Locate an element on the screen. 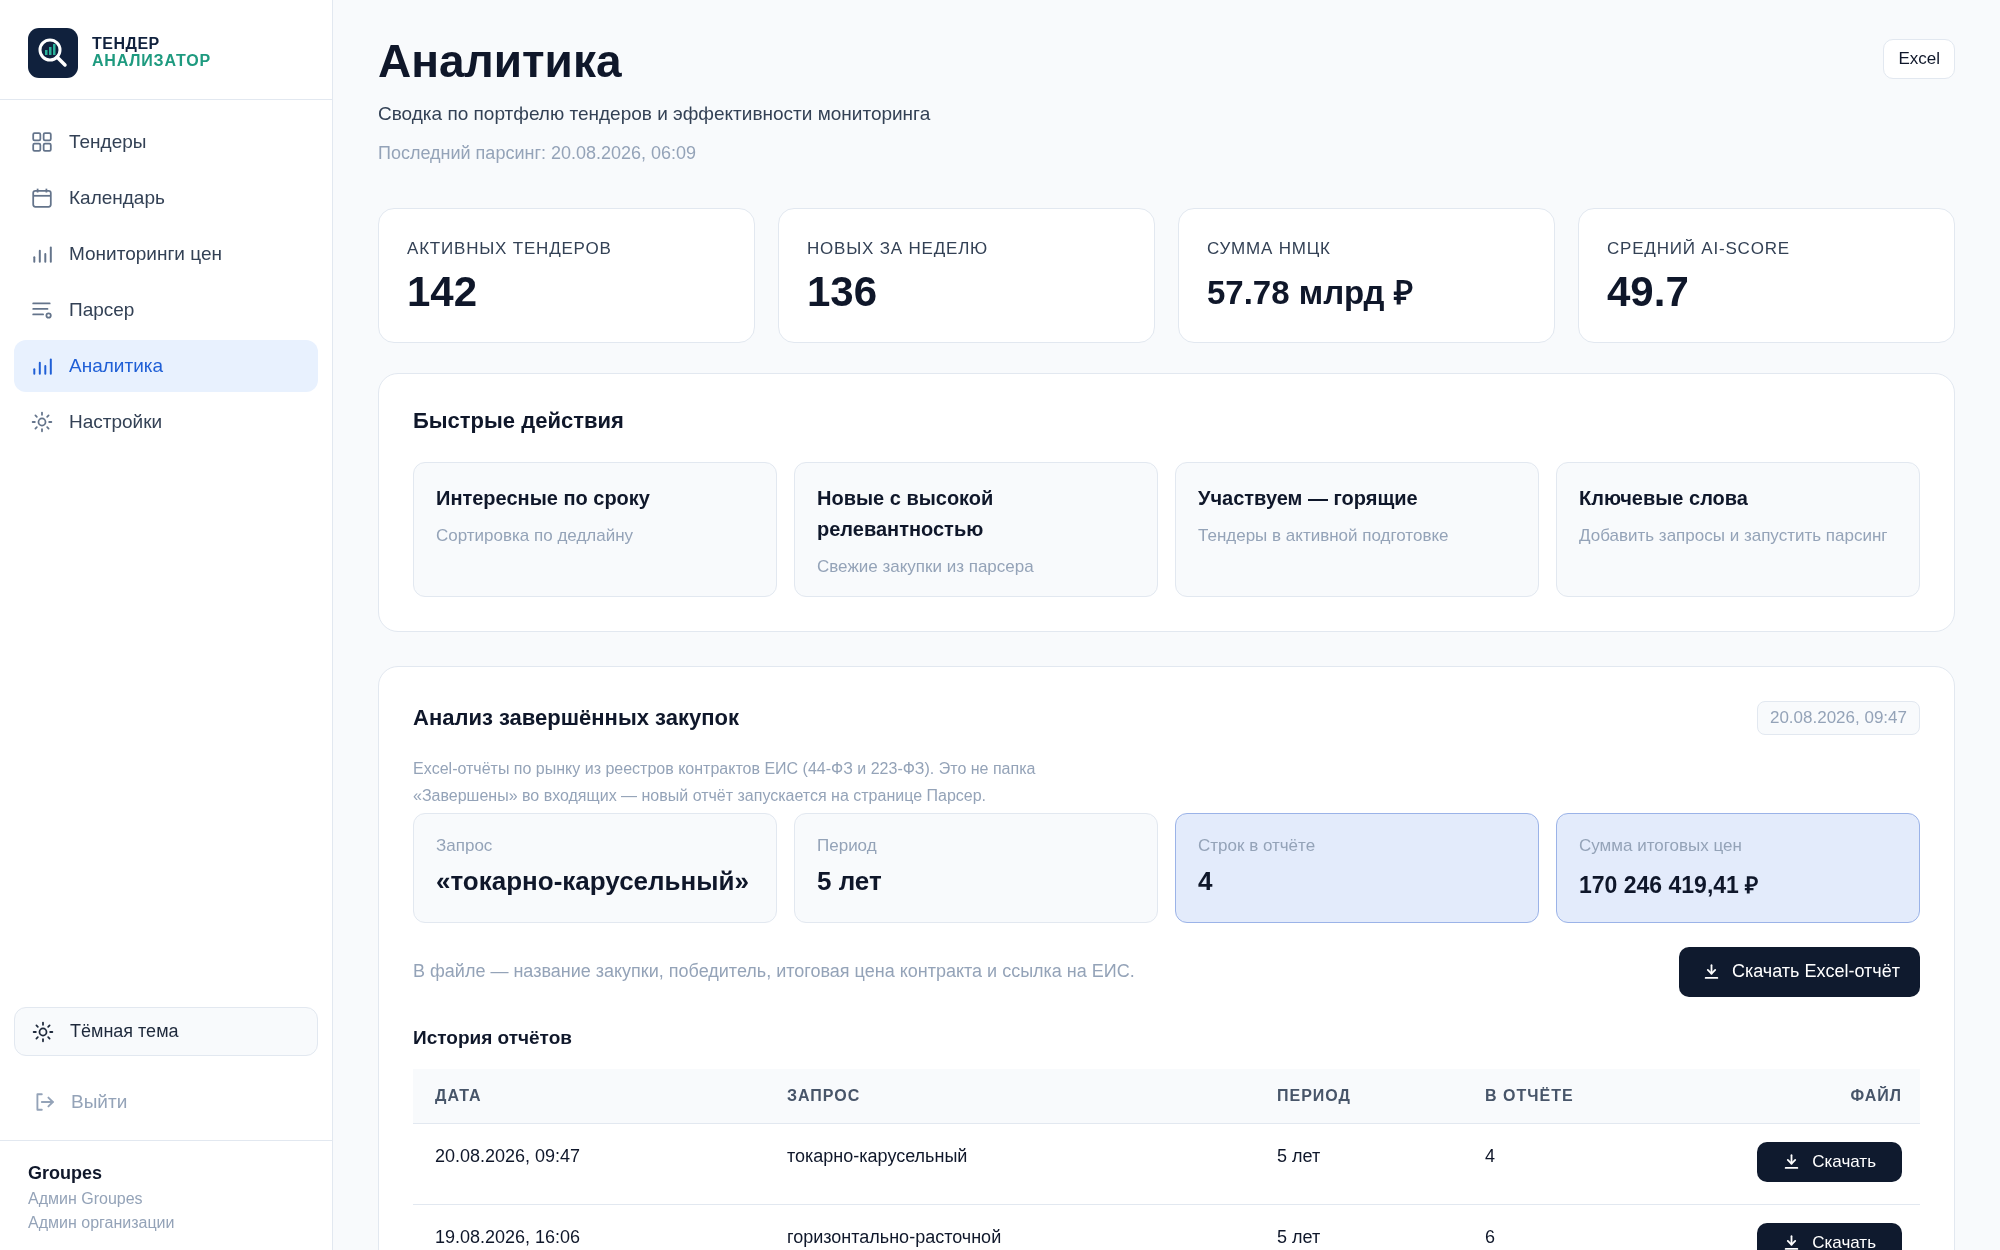  column-header: ПЕРИОД is located at coordinates (1314, 1095).